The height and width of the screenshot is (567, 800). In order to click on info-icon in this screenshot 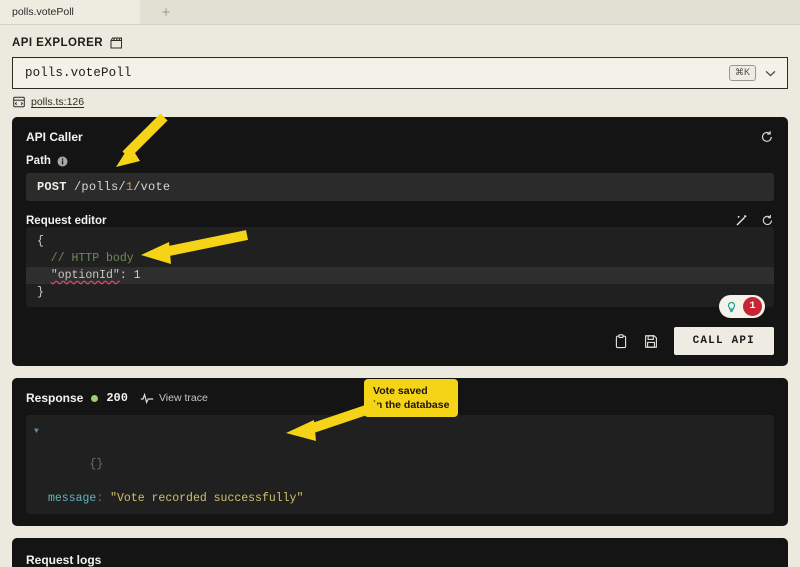, I will do `click(62, 161)`.